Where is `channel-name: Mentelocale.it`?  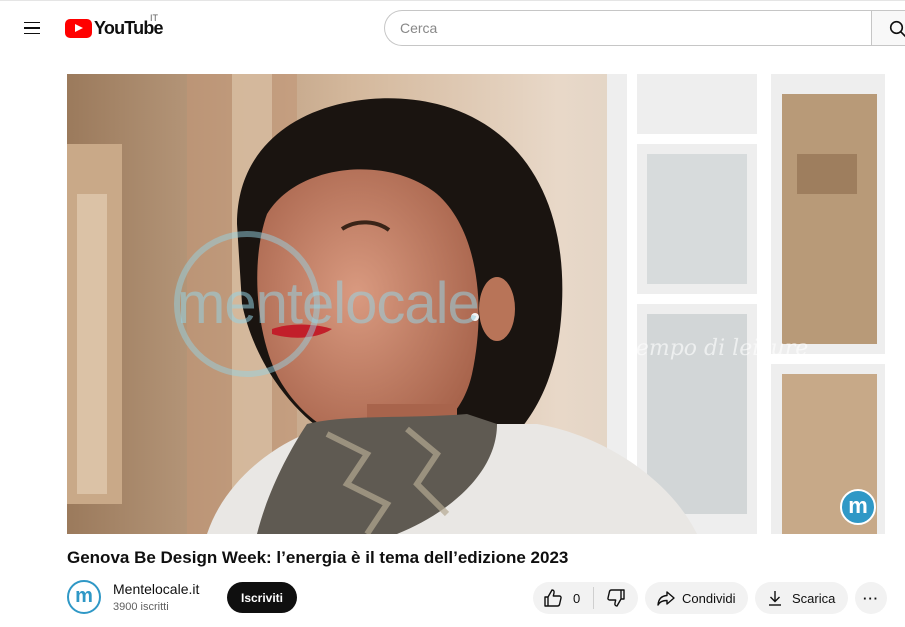
channel-name: Mentelocale.it is located at coordinates (156, 589).